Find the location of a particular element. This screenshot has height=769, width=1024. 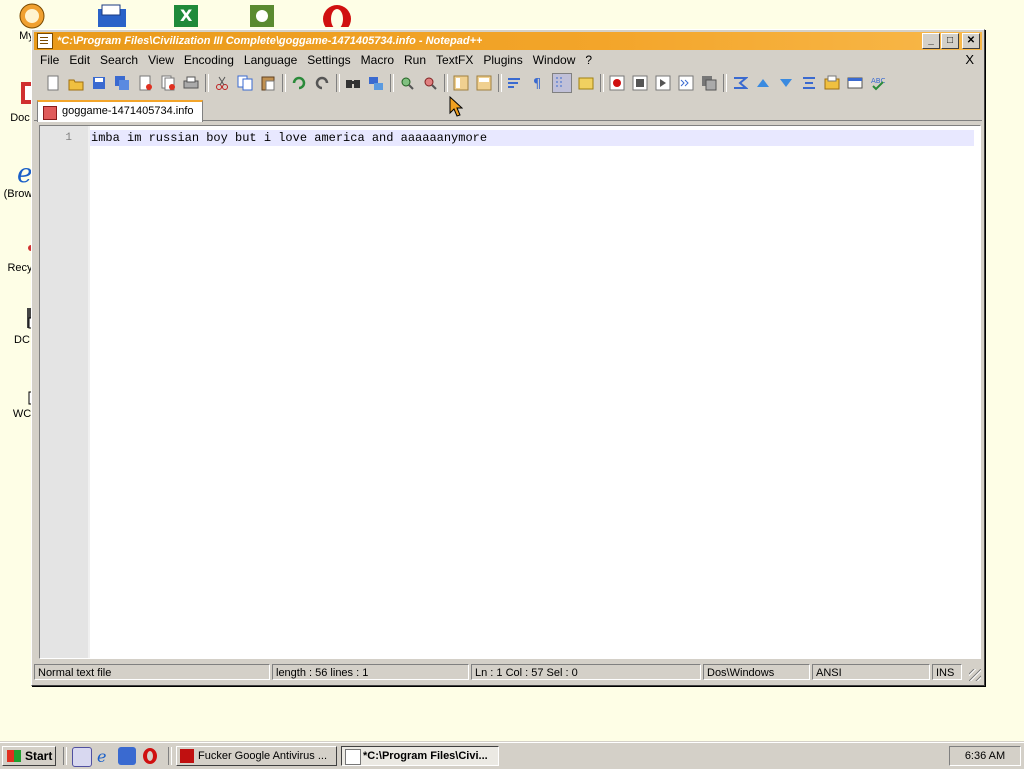

word-wrap-icon is located at coordinates (515, 83).